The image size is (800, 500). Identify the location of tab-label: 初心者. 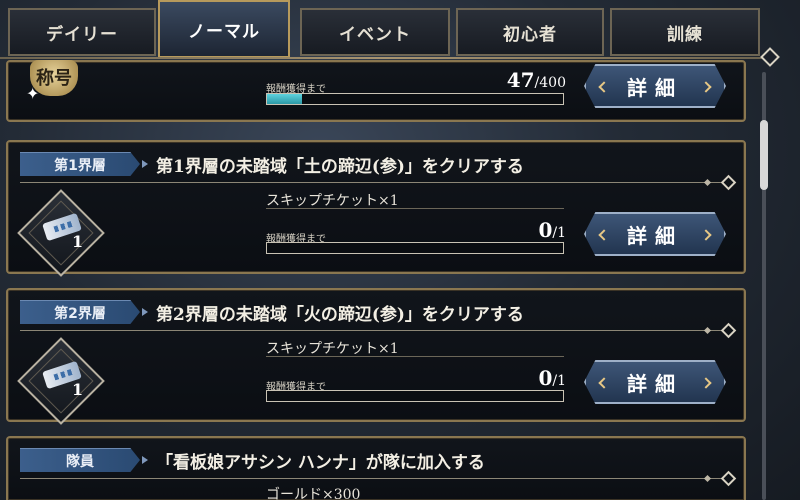
(530, 34).